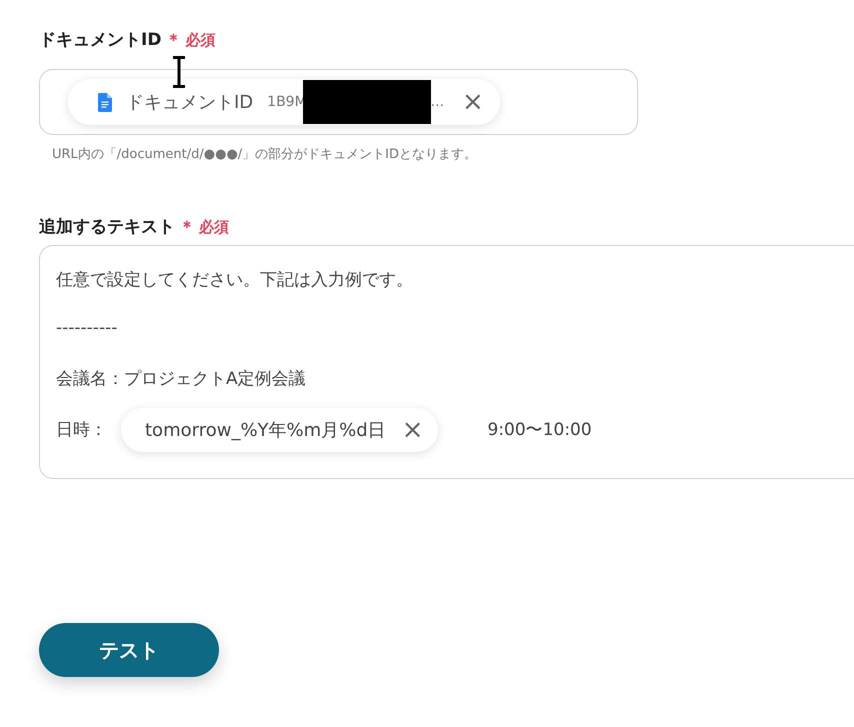  What do you see at coordinates (81, 430) in the screenshot?
I see `text-line: 日時：` at bounding box center [81, 430].